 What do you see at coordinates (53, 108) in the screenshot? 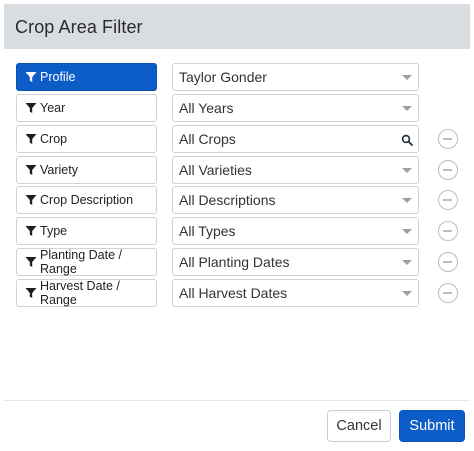
I see `filter-label: Year` at bounding box center [53, 108].